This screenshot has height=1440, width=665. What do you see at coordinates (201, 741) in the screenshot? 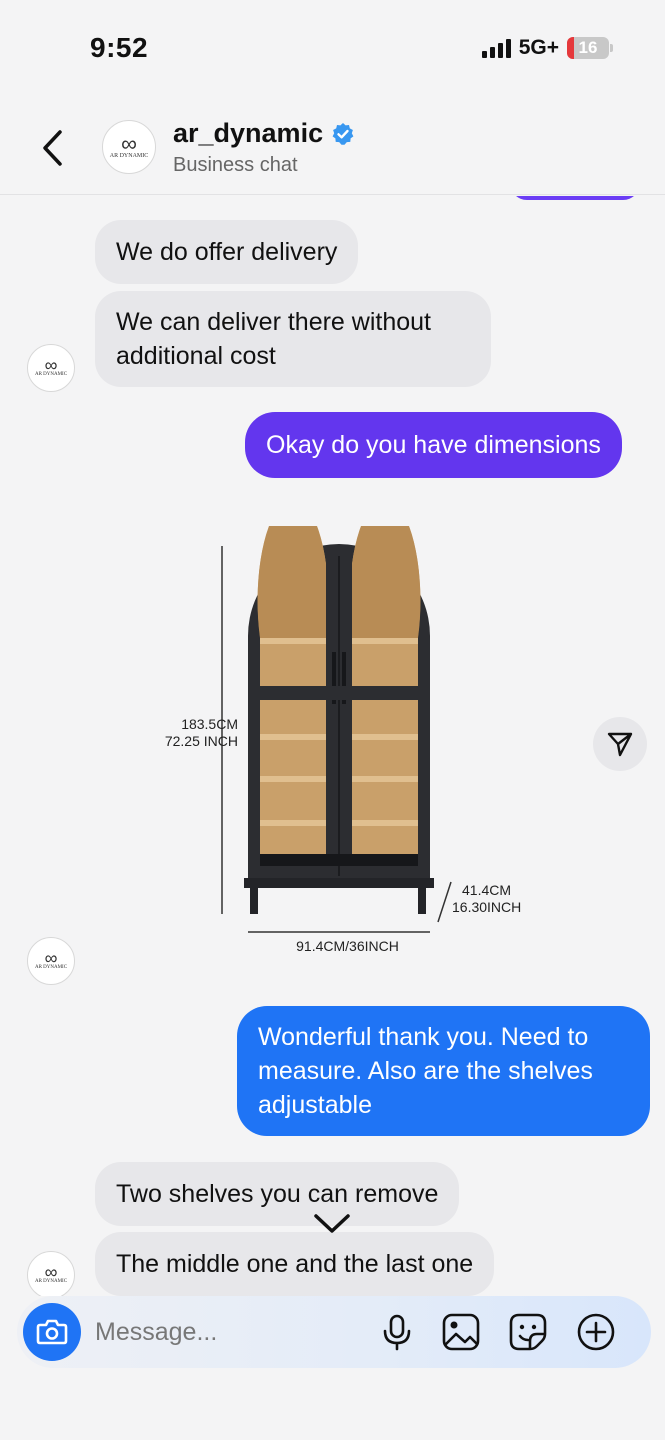
I see `height-inch: 72.25 INCH` at bounding box center [201, 741].